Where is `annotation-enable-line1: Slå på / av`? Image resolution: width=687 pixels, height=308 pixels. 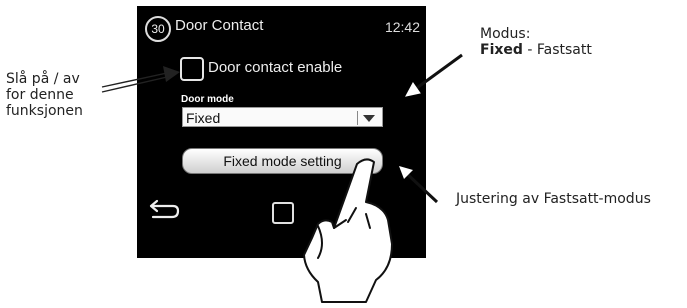
annotation-enable-line1: Slå på / av is located at coordinates (43, 79).